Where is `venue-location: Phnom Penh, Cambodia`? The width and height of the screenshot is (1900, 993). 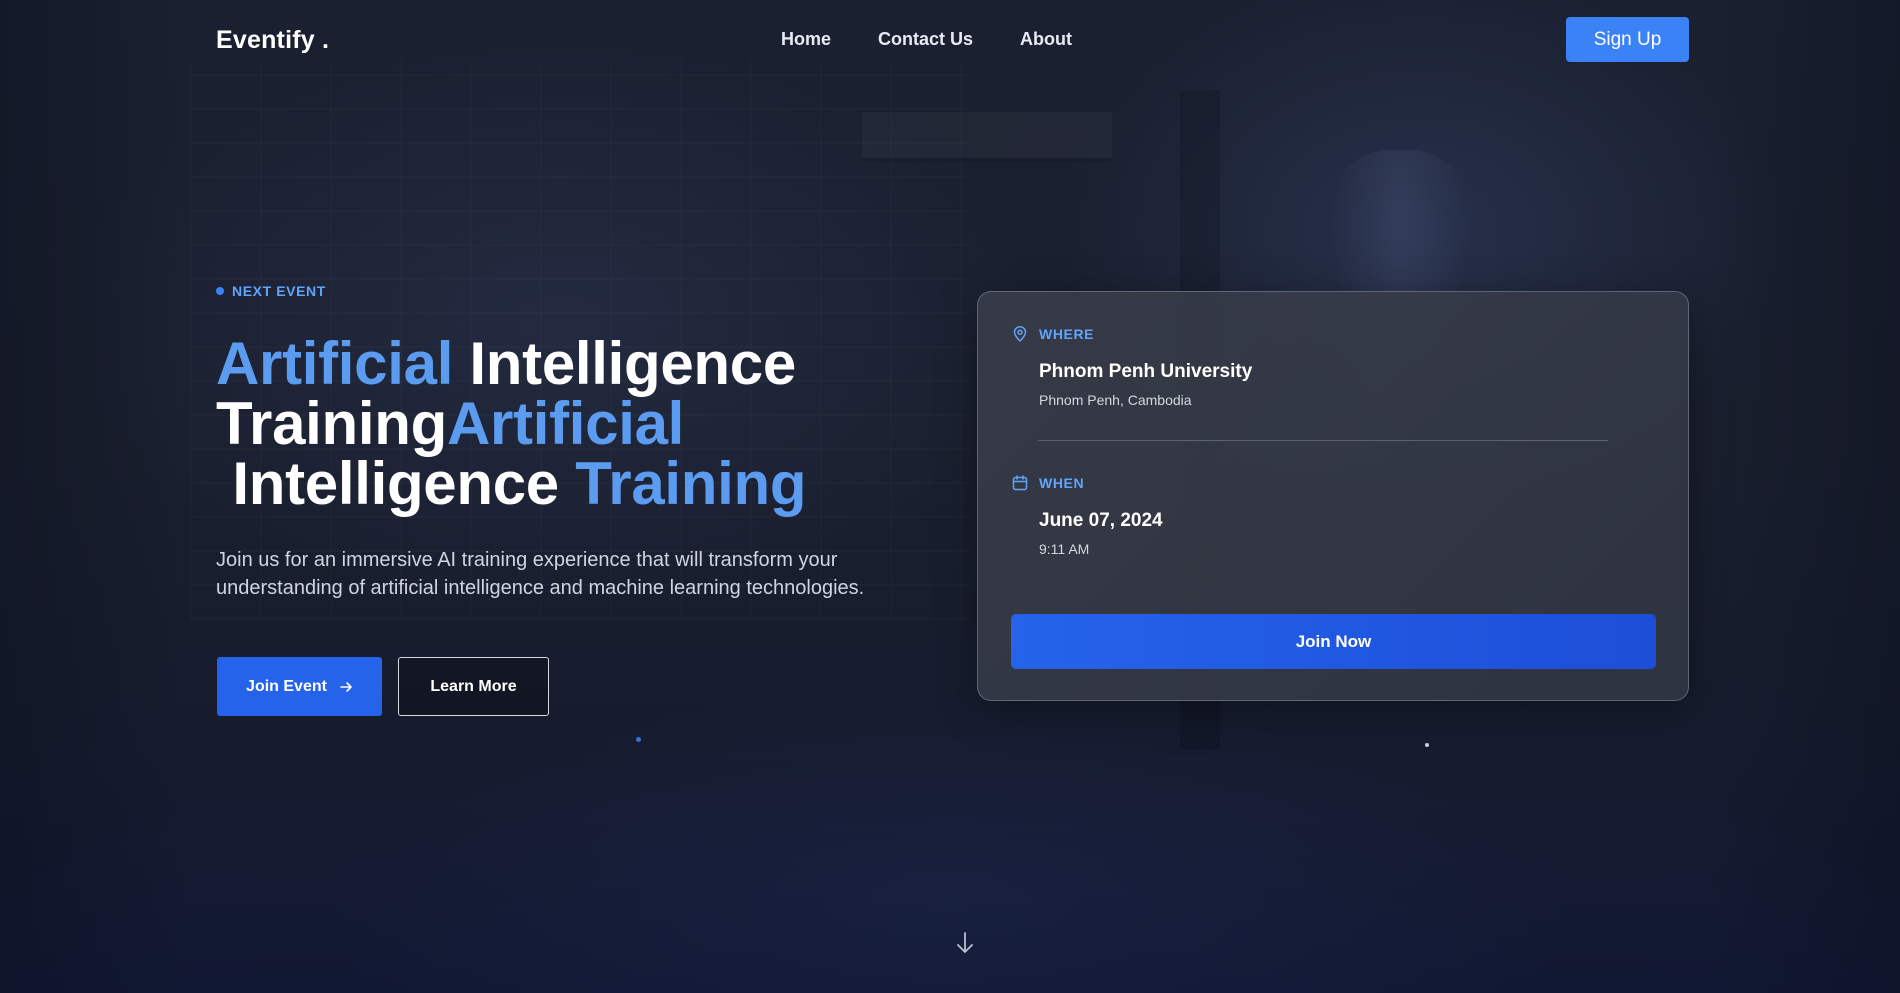 venue-location: Phnom Penh, Cambodia is located at coordinates (1115, 400).